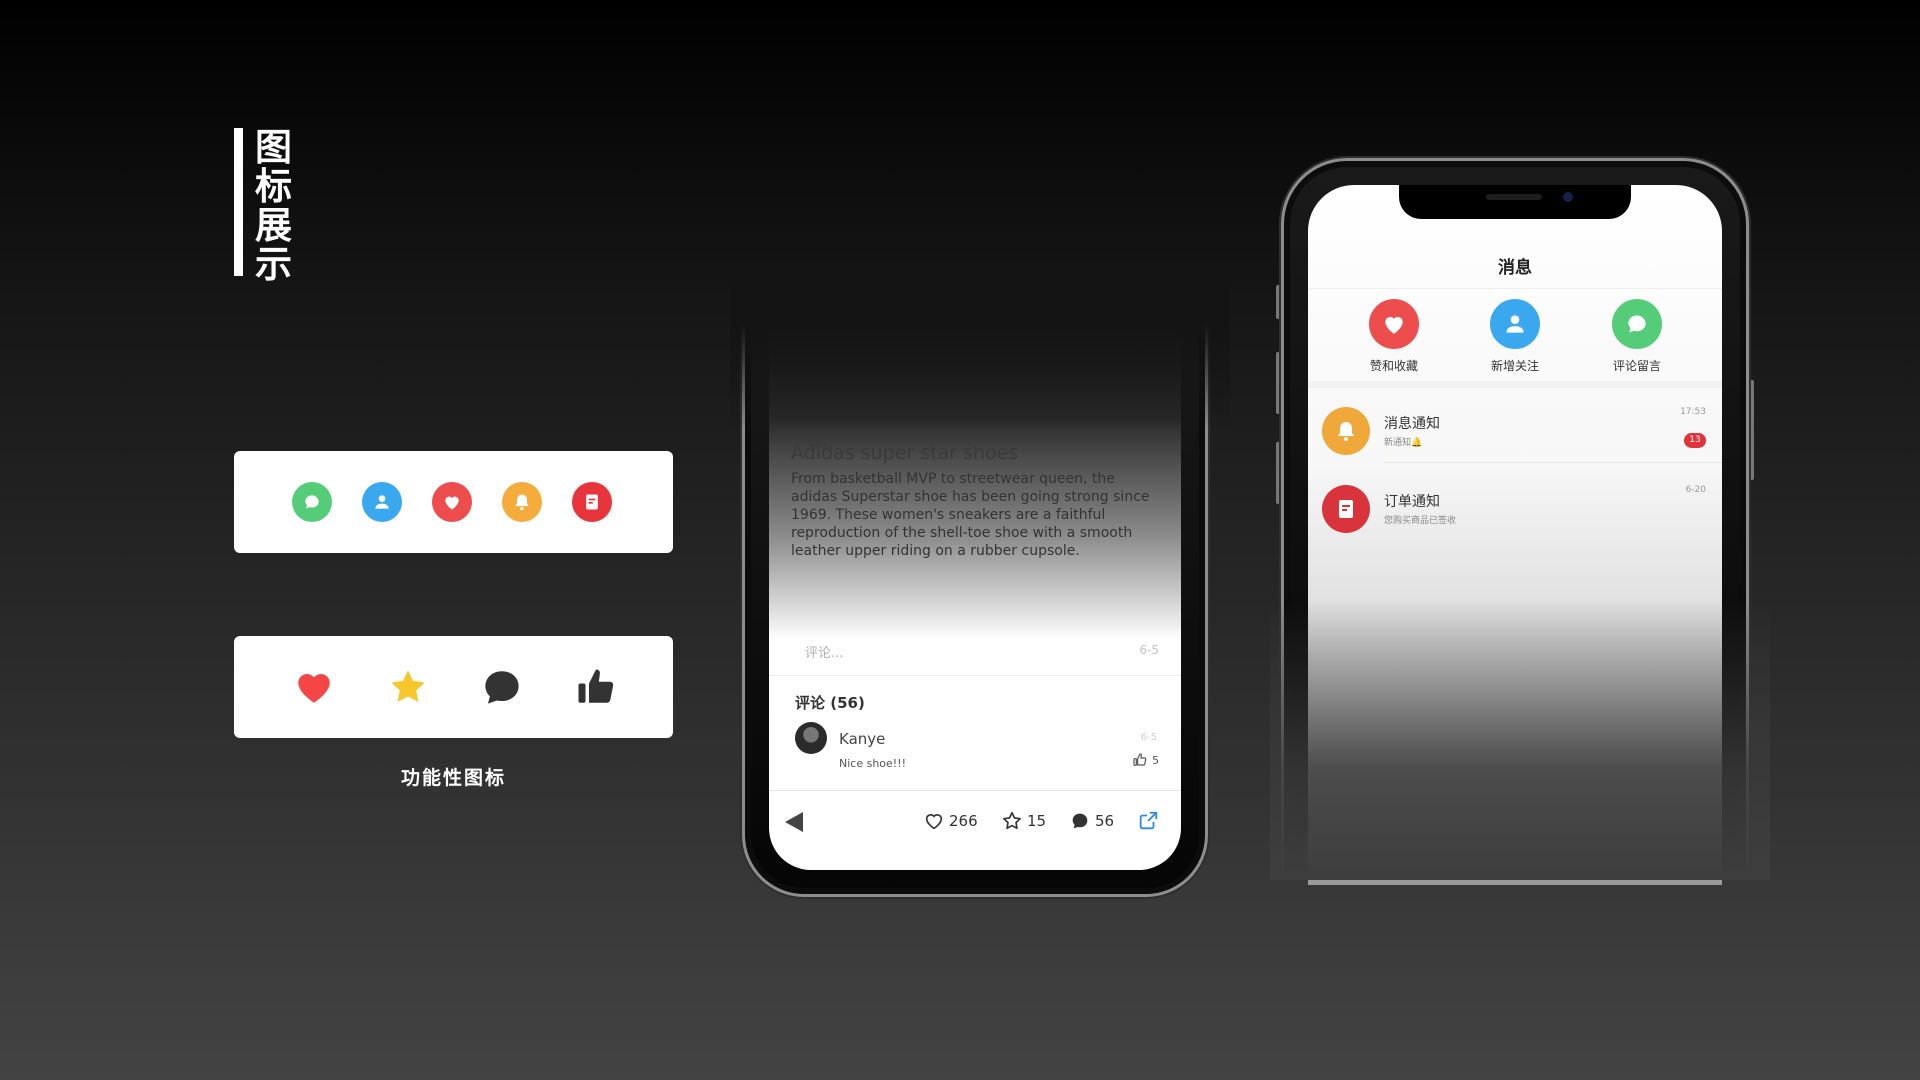  I want to click on list-item-message-notice: 消息通知 新通知🔔 17:53 13, so click(1515, 430).